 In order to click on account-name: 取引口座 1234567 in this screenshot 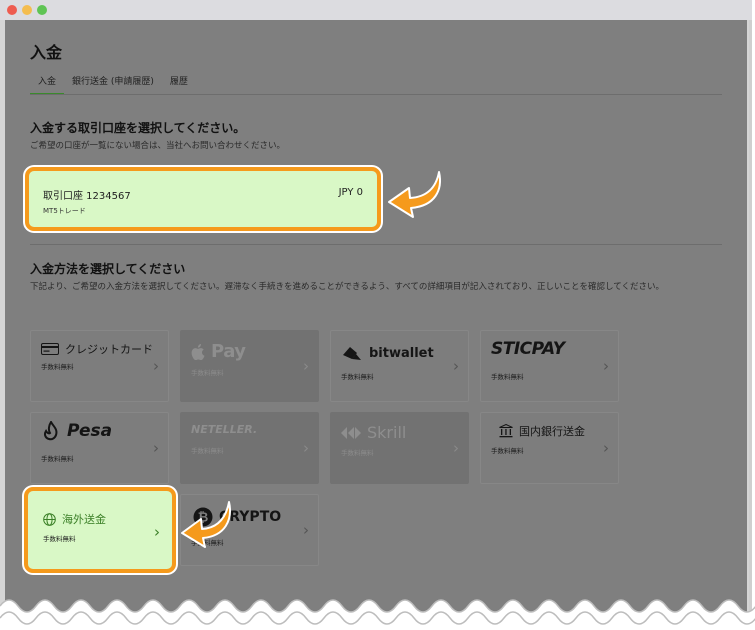, I will do `click(87, 196)`.